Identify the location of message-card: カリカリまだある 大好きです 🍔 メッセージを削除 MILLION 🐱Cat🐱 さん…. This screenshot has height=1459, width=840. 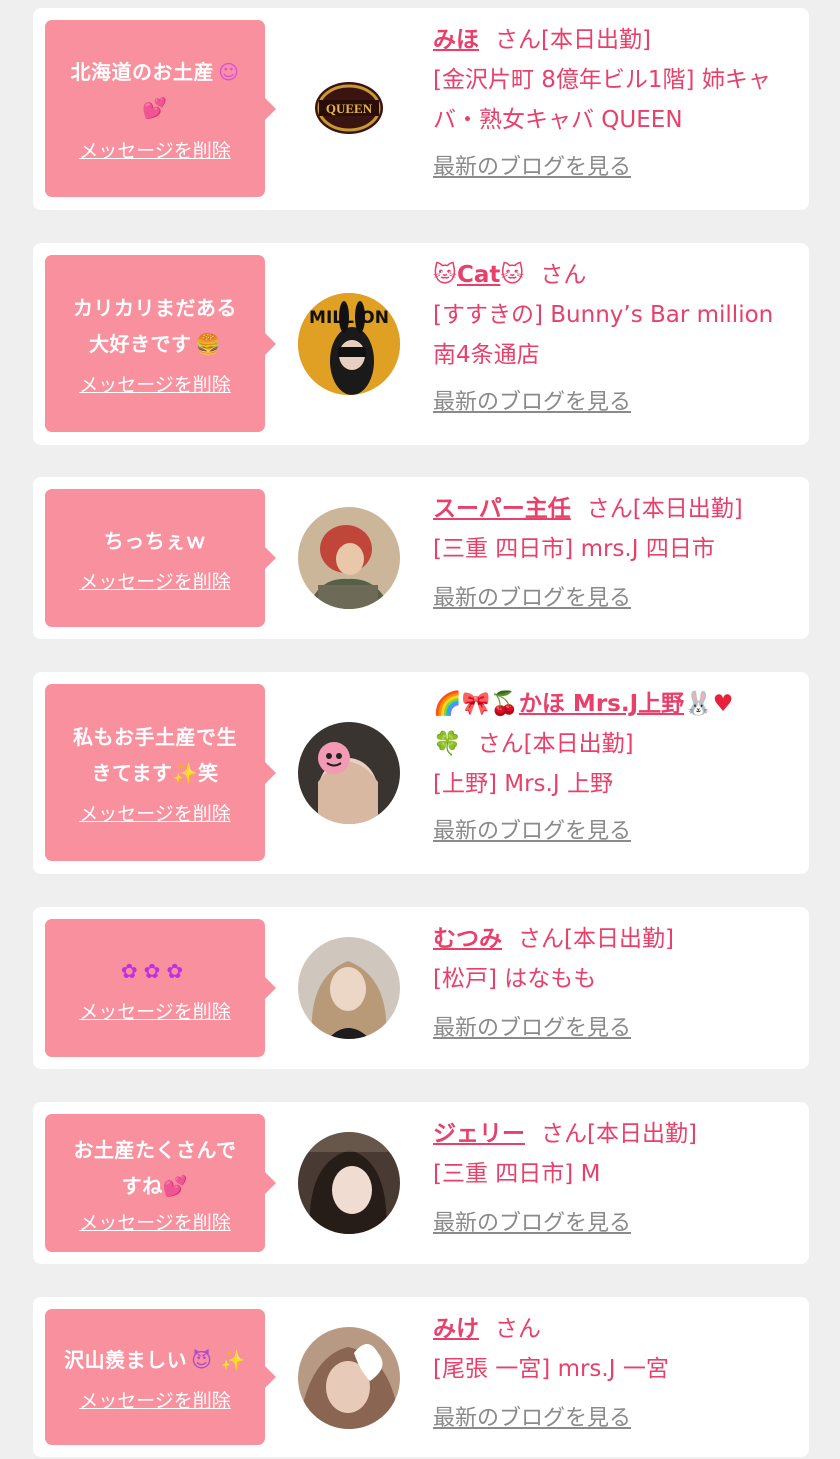
(421, 344).